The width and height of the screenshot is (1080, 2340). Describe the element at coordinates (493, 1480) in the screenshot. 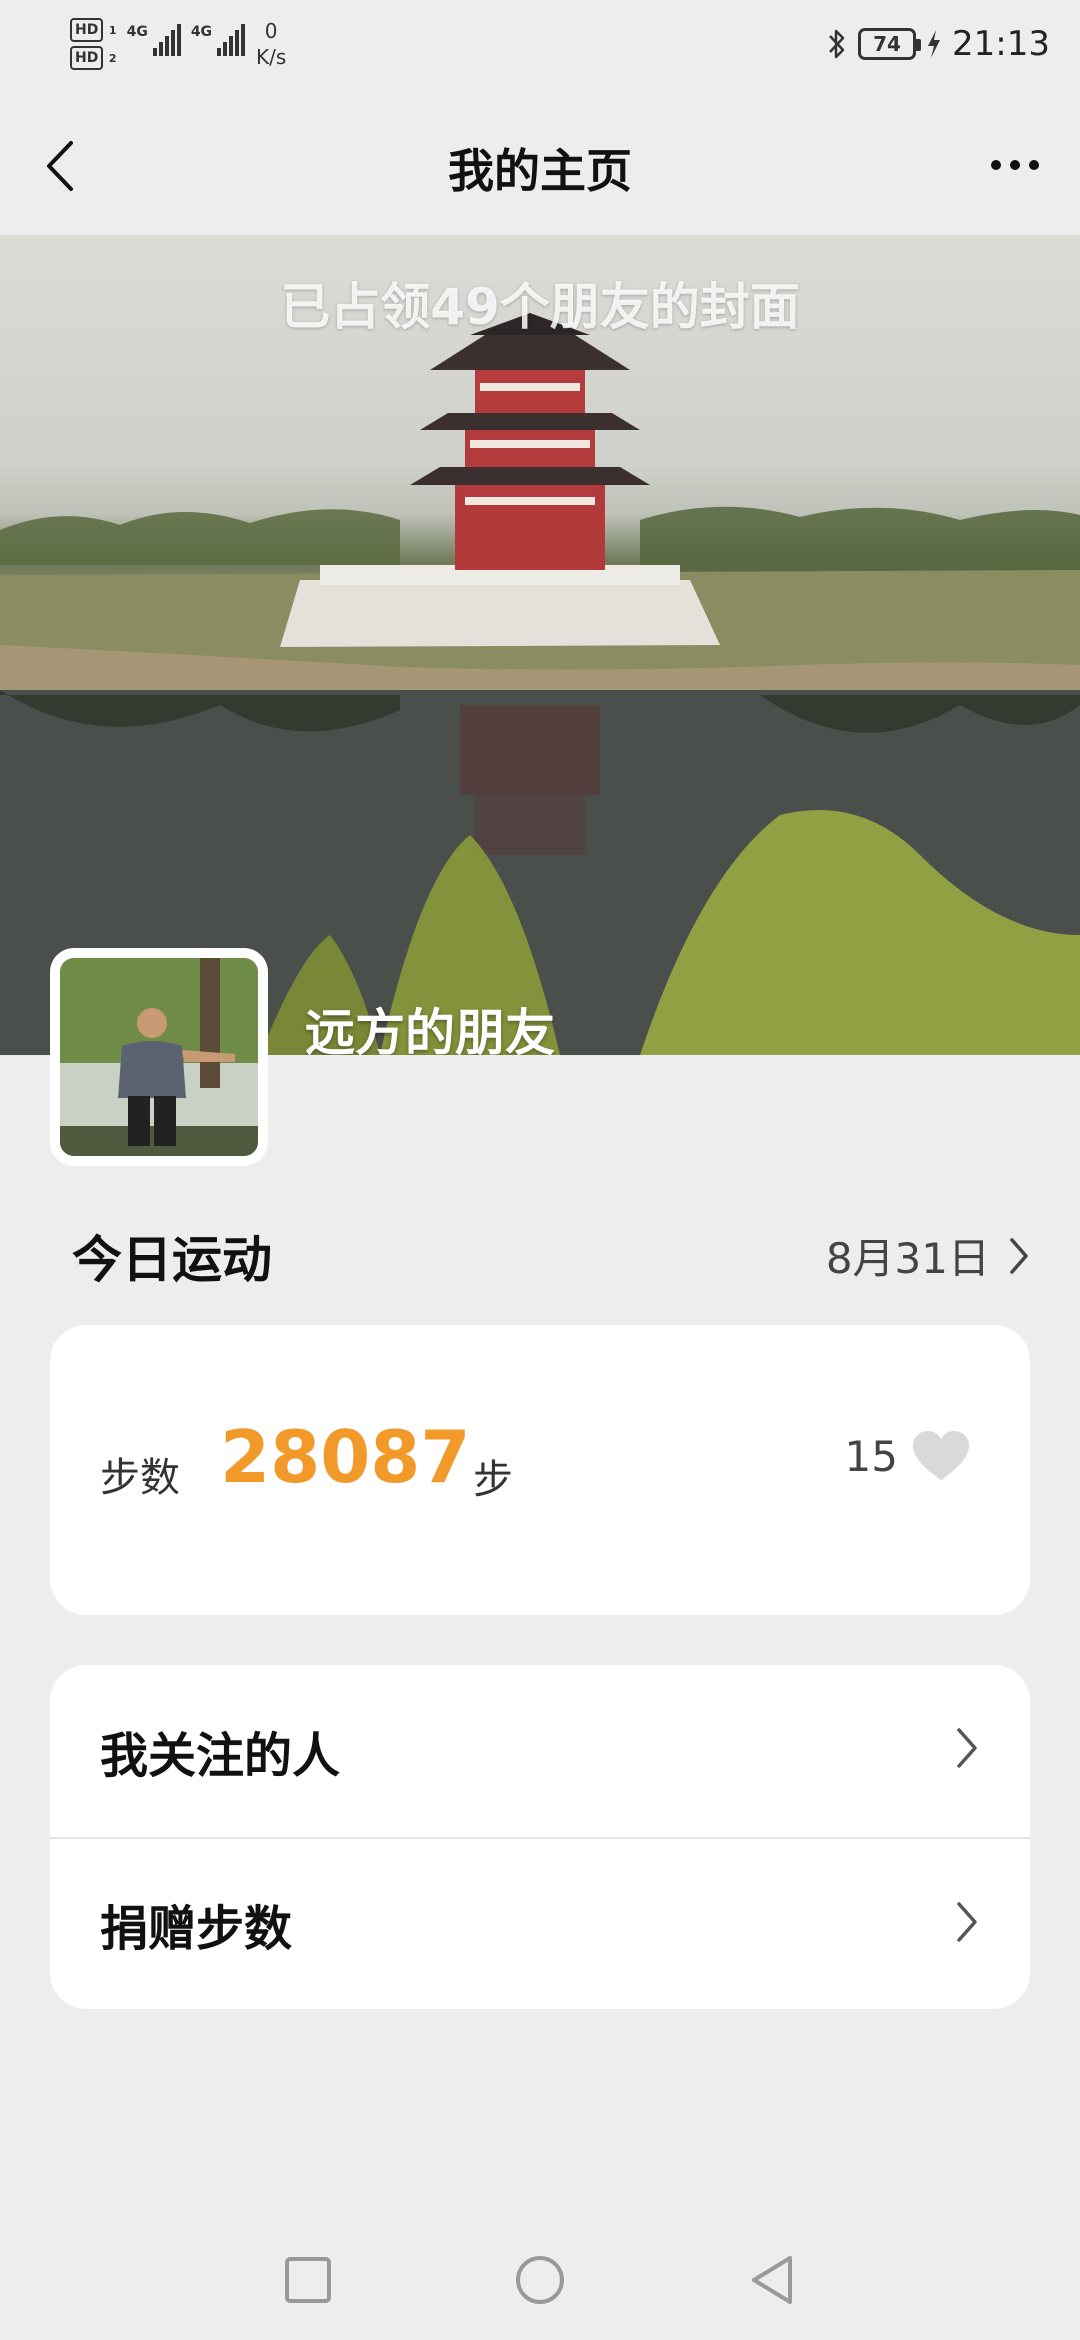

I see `steps-unit: 步` at that location.